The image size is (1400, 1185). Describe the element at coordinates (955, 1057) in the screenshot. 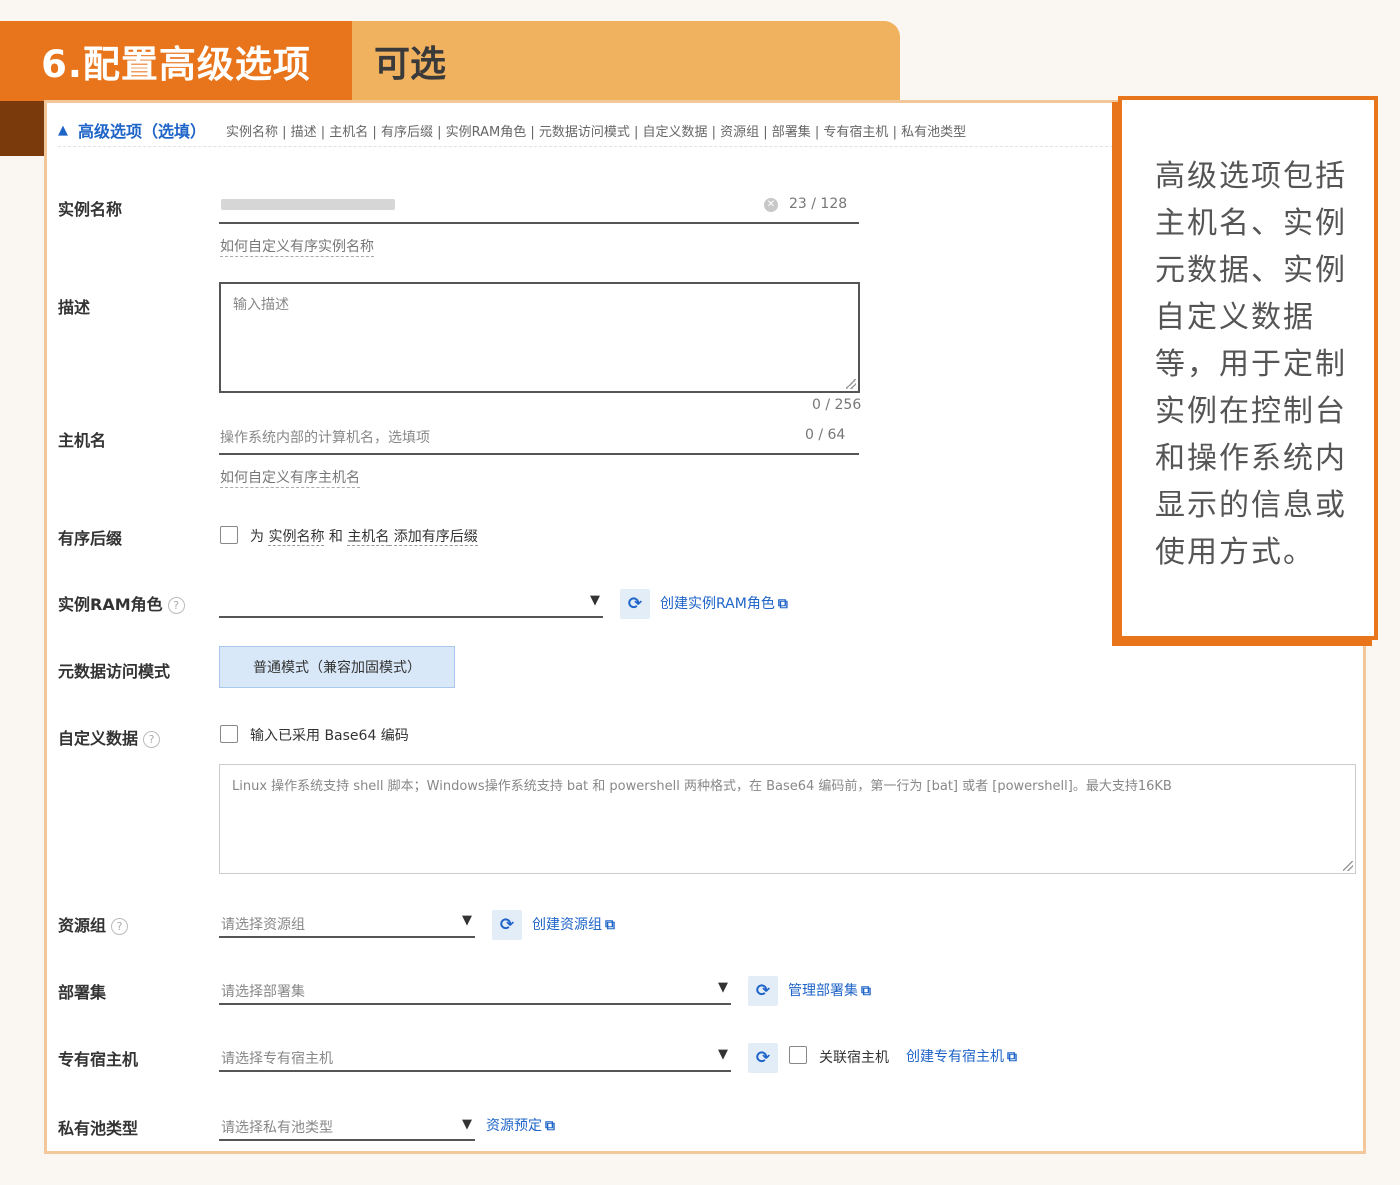

I see `create-dedicated-host-text: 创建专有宿主机` at that location.